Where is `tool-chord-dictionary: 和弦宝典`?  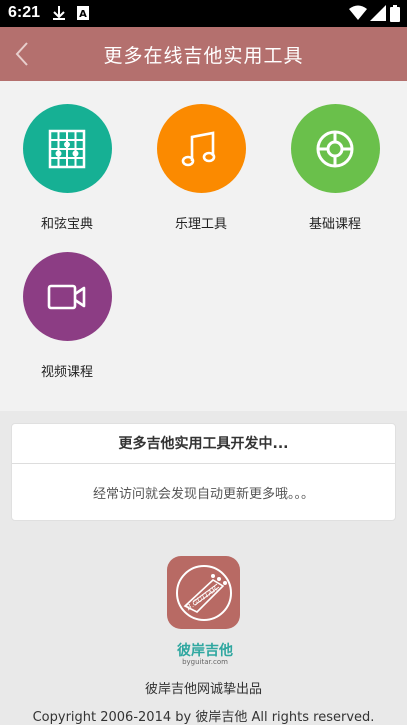 tool-chord-dictionary: 和弦宝典 is located at coordinates (67, 168).